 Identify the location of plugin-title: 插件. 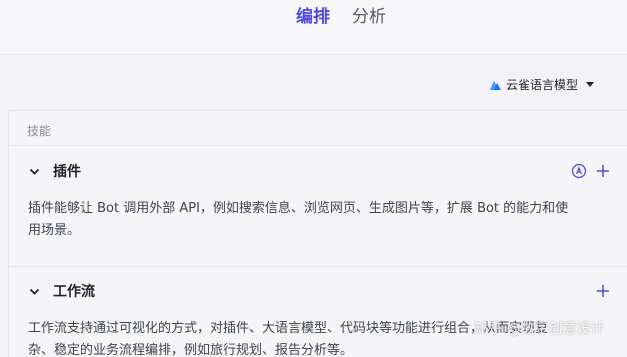
(67, 172).